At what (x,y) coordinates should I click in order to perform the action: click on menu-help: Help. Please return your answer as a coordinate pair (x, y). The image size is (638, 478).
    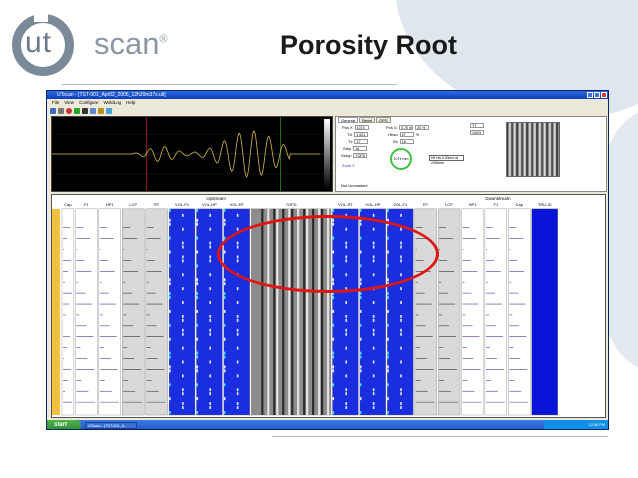
    Looking at the image, I should click on (130, 102).